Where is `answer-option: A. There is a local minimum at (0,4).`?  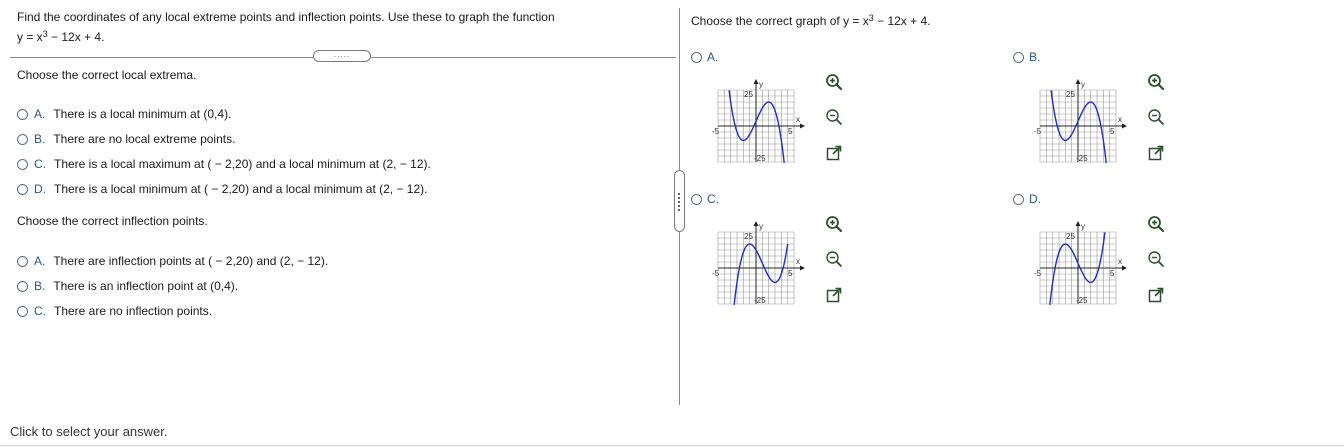
answer-option: A. There is a local minimum at (0,4). is located at coordinates (124, 114).